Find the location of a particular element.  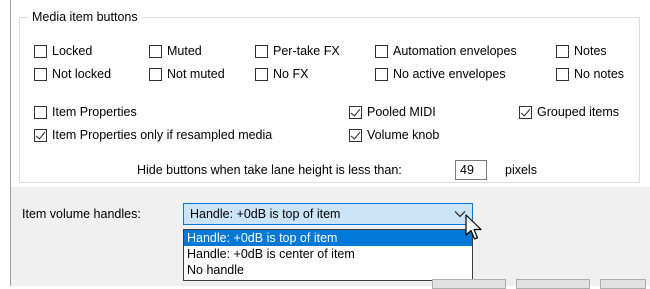

checkbox-not-muted: Not muted is located at coordinates (187, 74).